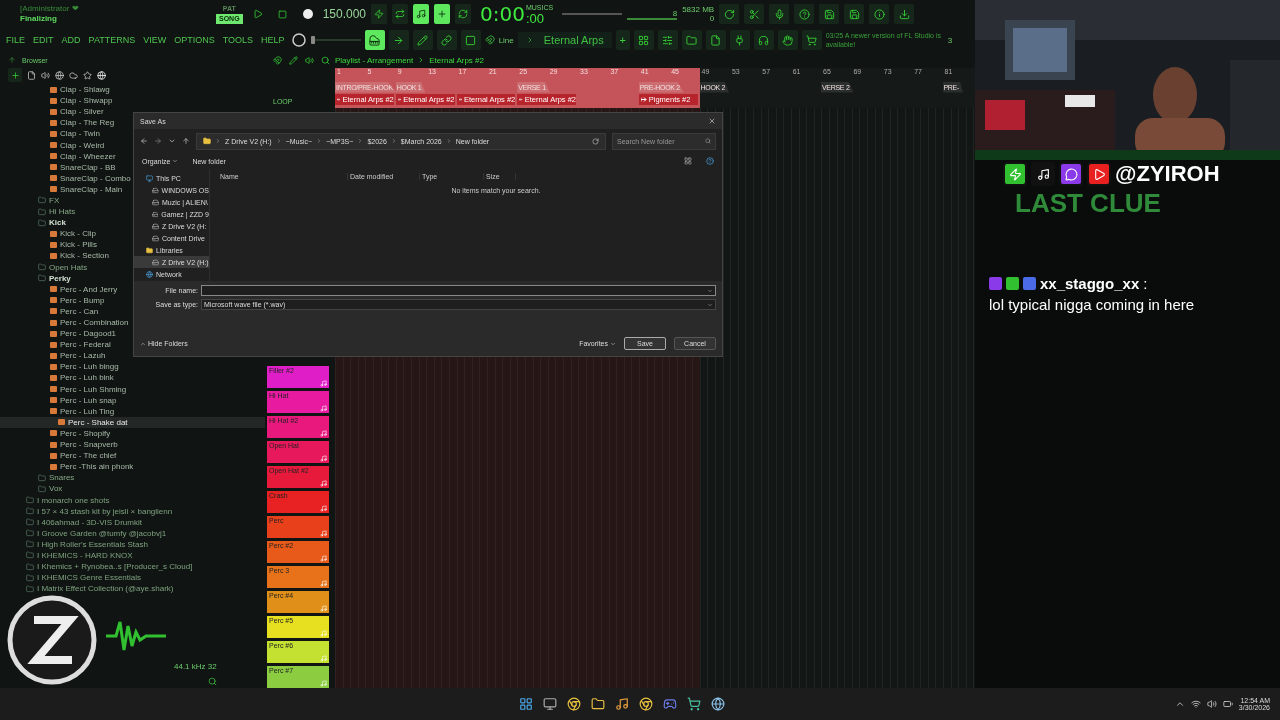  What do you see at coordinates (804, 14) in the screenshot?
I see `help-button` at bounding box center [804, 14].